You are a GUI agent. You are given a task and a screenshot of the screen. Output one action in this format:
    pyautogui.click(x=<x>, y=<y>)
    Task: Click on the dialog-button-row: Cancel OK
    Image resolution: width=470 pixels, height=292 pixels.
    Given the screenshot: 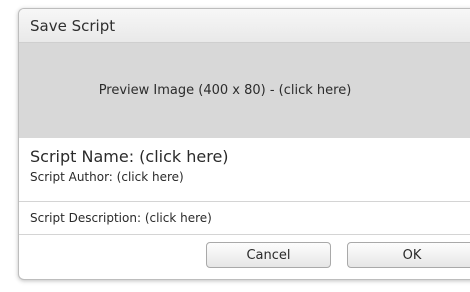 What is the action you would take?
    pyautogui.click(x=244, y=255)
    